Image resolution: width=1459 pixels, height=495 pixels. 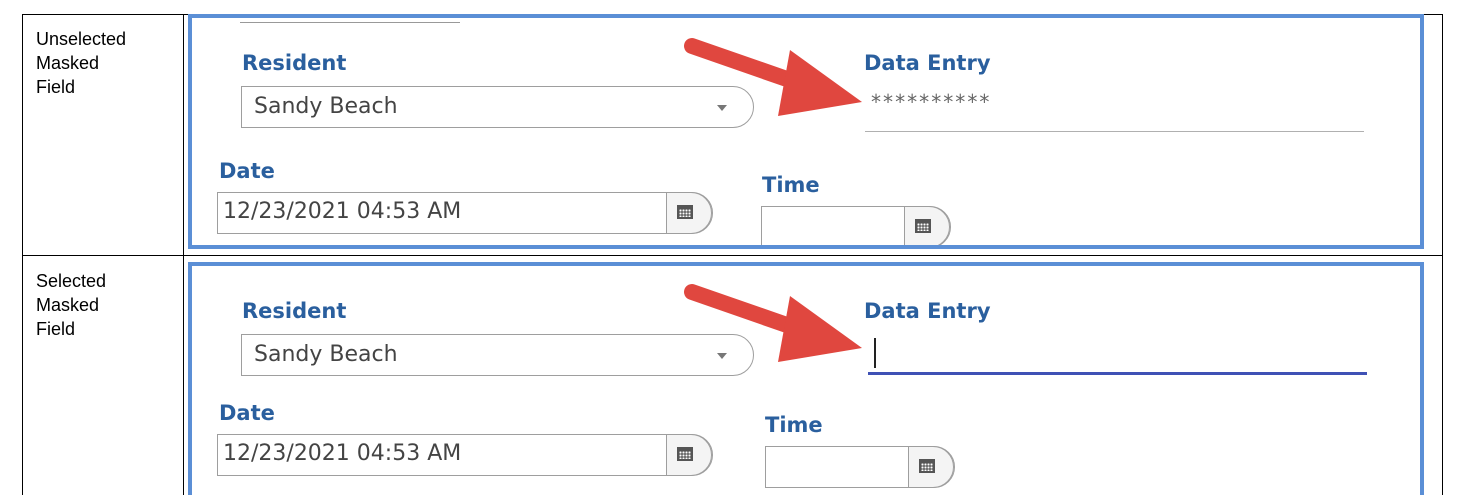 I want to click on data-entry-masked-value: **********, so click(x=930, y=102).